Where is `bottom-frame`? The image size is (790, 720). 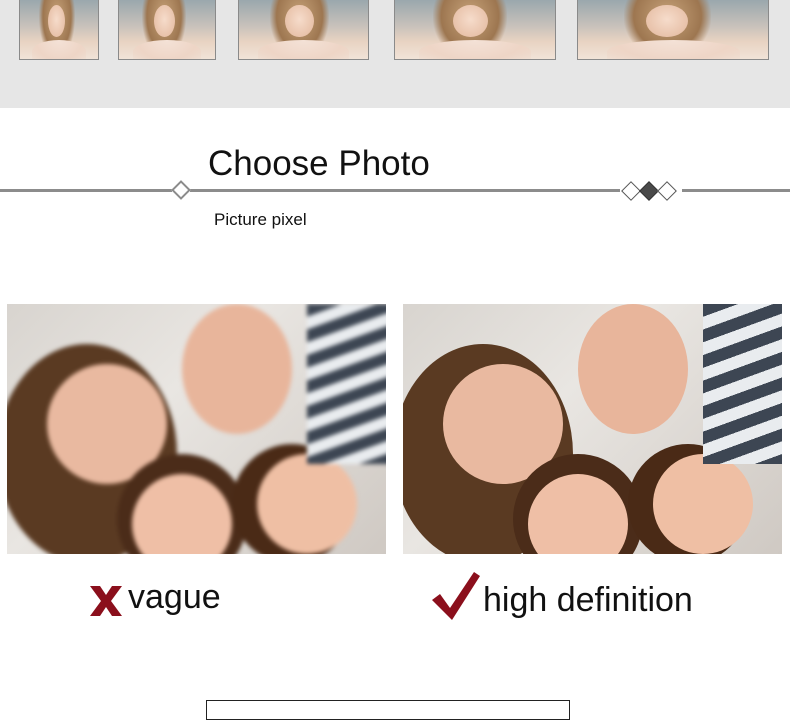 bottom-frame is located at coordinates (388, 710).